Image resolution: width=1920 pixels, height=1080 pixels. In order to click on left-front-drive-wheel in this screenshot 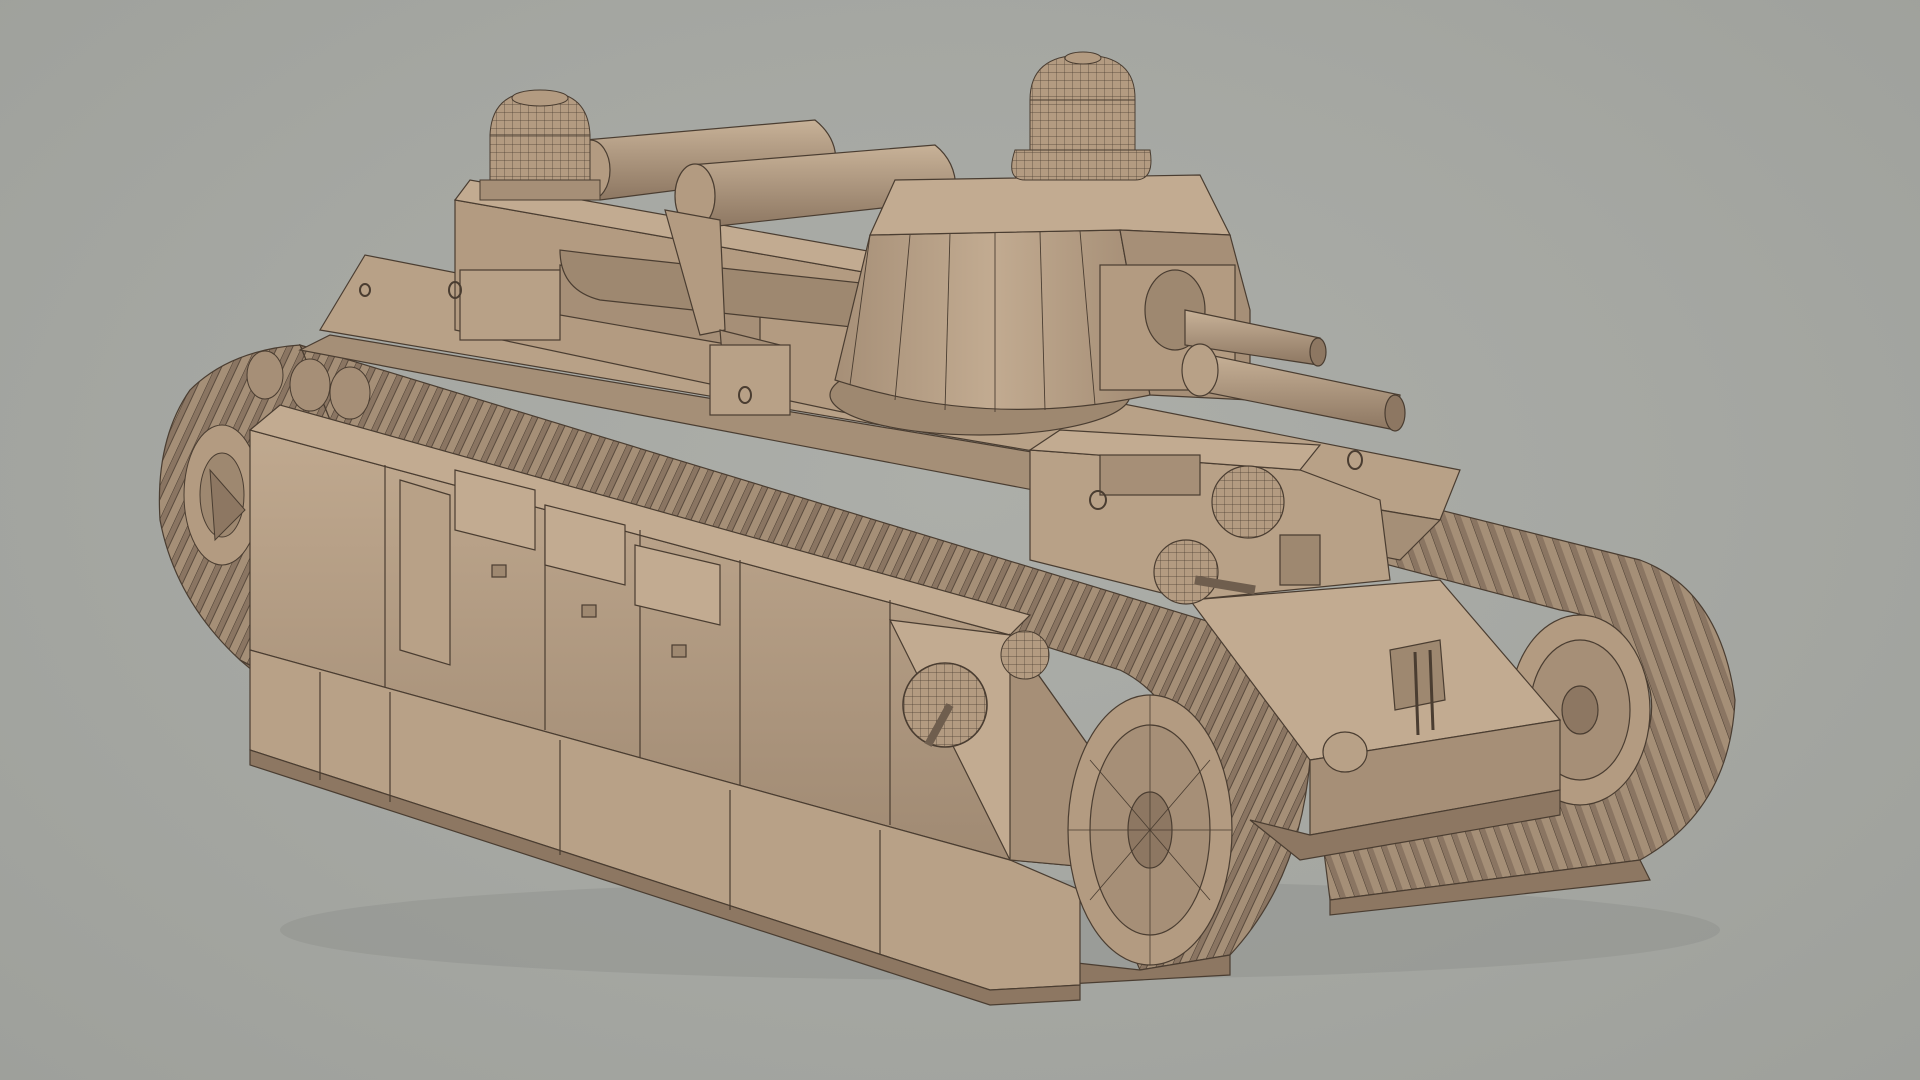, I will do `click(1150, 830)`.